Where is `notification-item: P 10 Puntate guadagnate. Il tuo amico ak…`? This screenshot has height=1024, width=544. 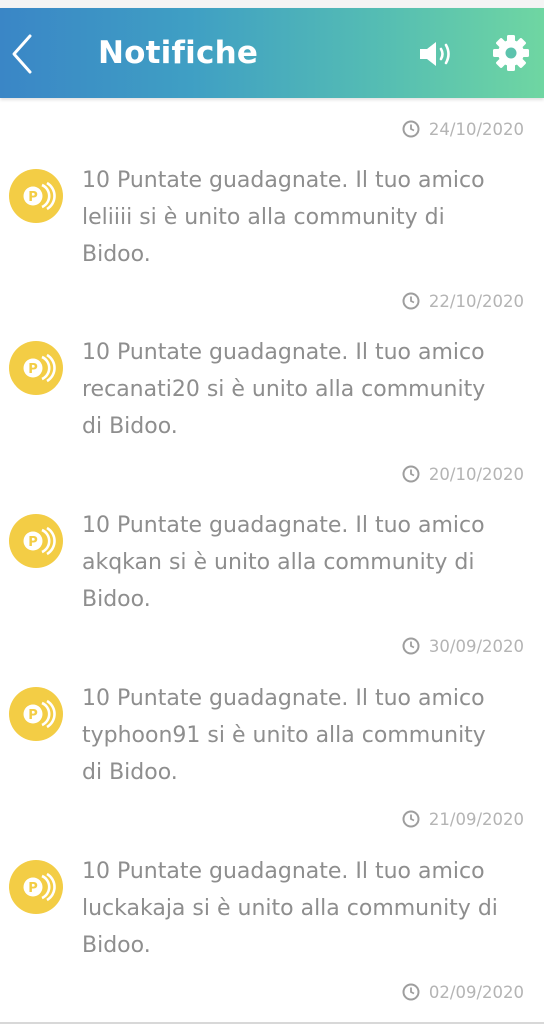
notification-item: P 10 Puntate guadagnate. Il tuo amico ak… is located at coordinates (272, 568).